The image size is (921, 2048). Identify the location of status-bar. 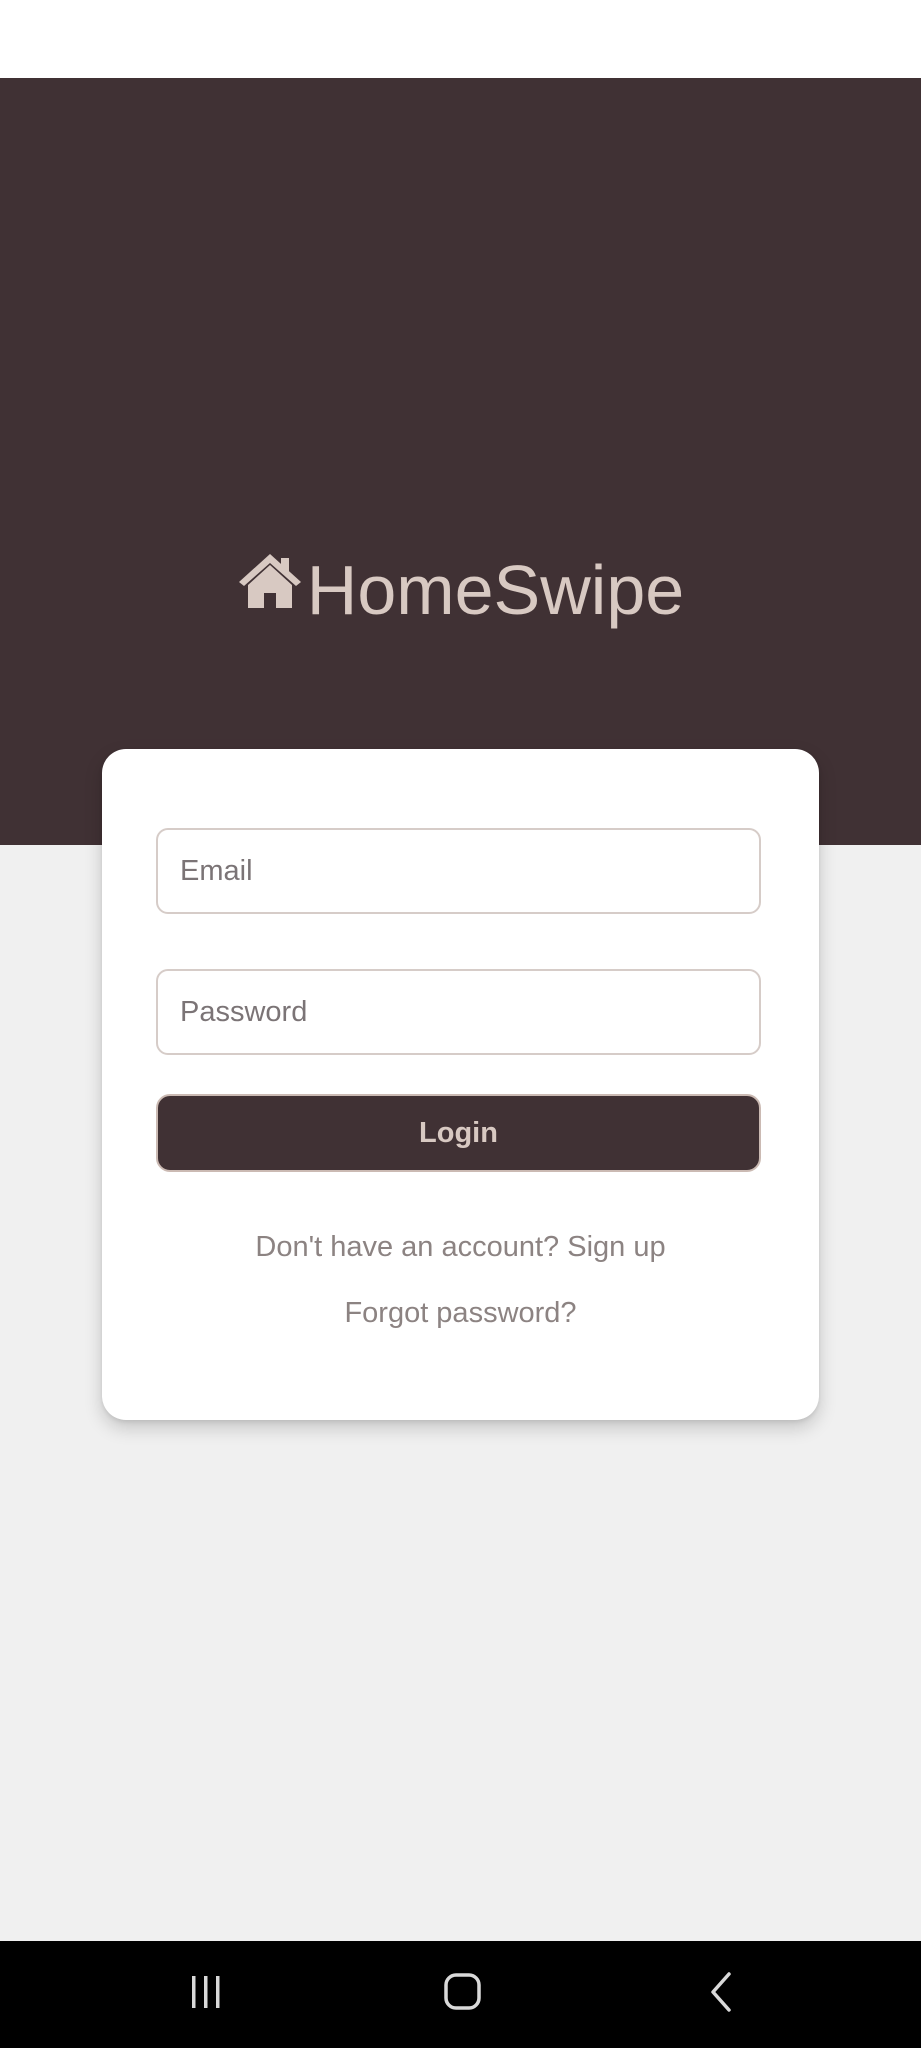
(460, 39).